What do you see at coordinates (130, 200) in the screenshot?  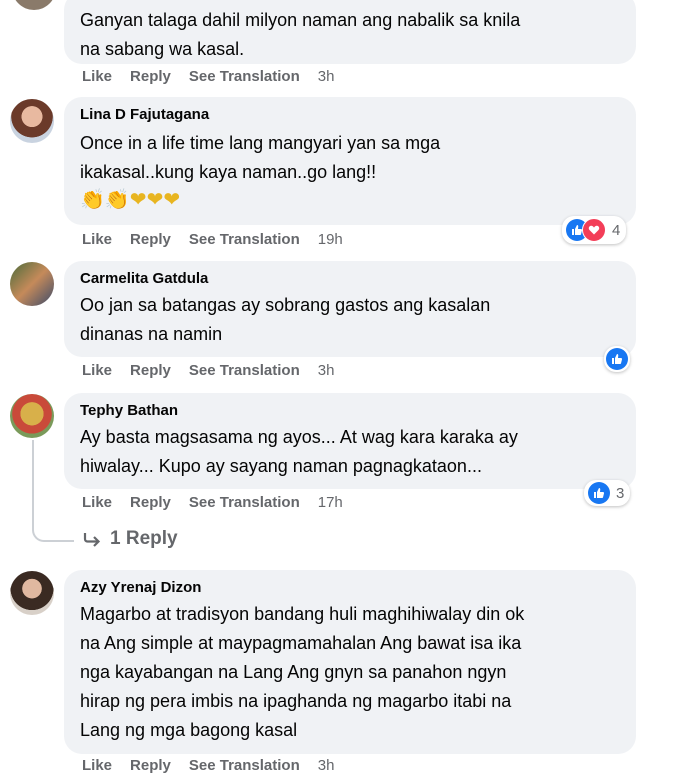 I see `emoji-row: 👏👏❤❤❤` at bounding box center [130, 200].